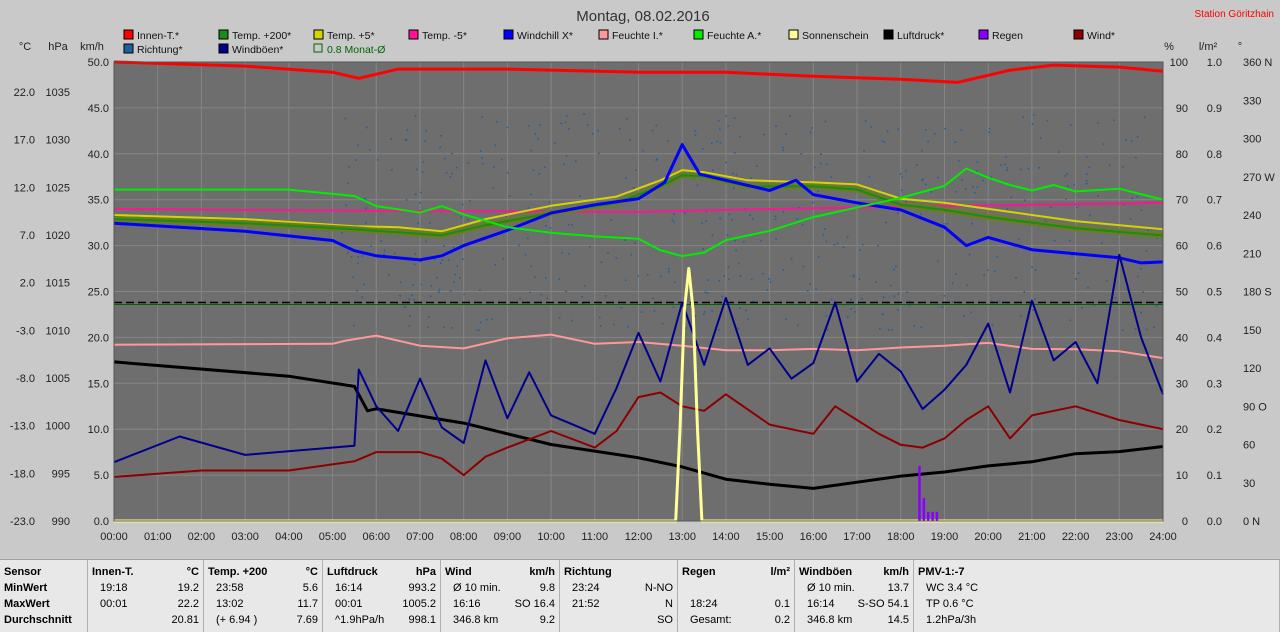 The image size is (1280, 632). I want to click on stats-row: 19:18 19.2, so click(145, 589).